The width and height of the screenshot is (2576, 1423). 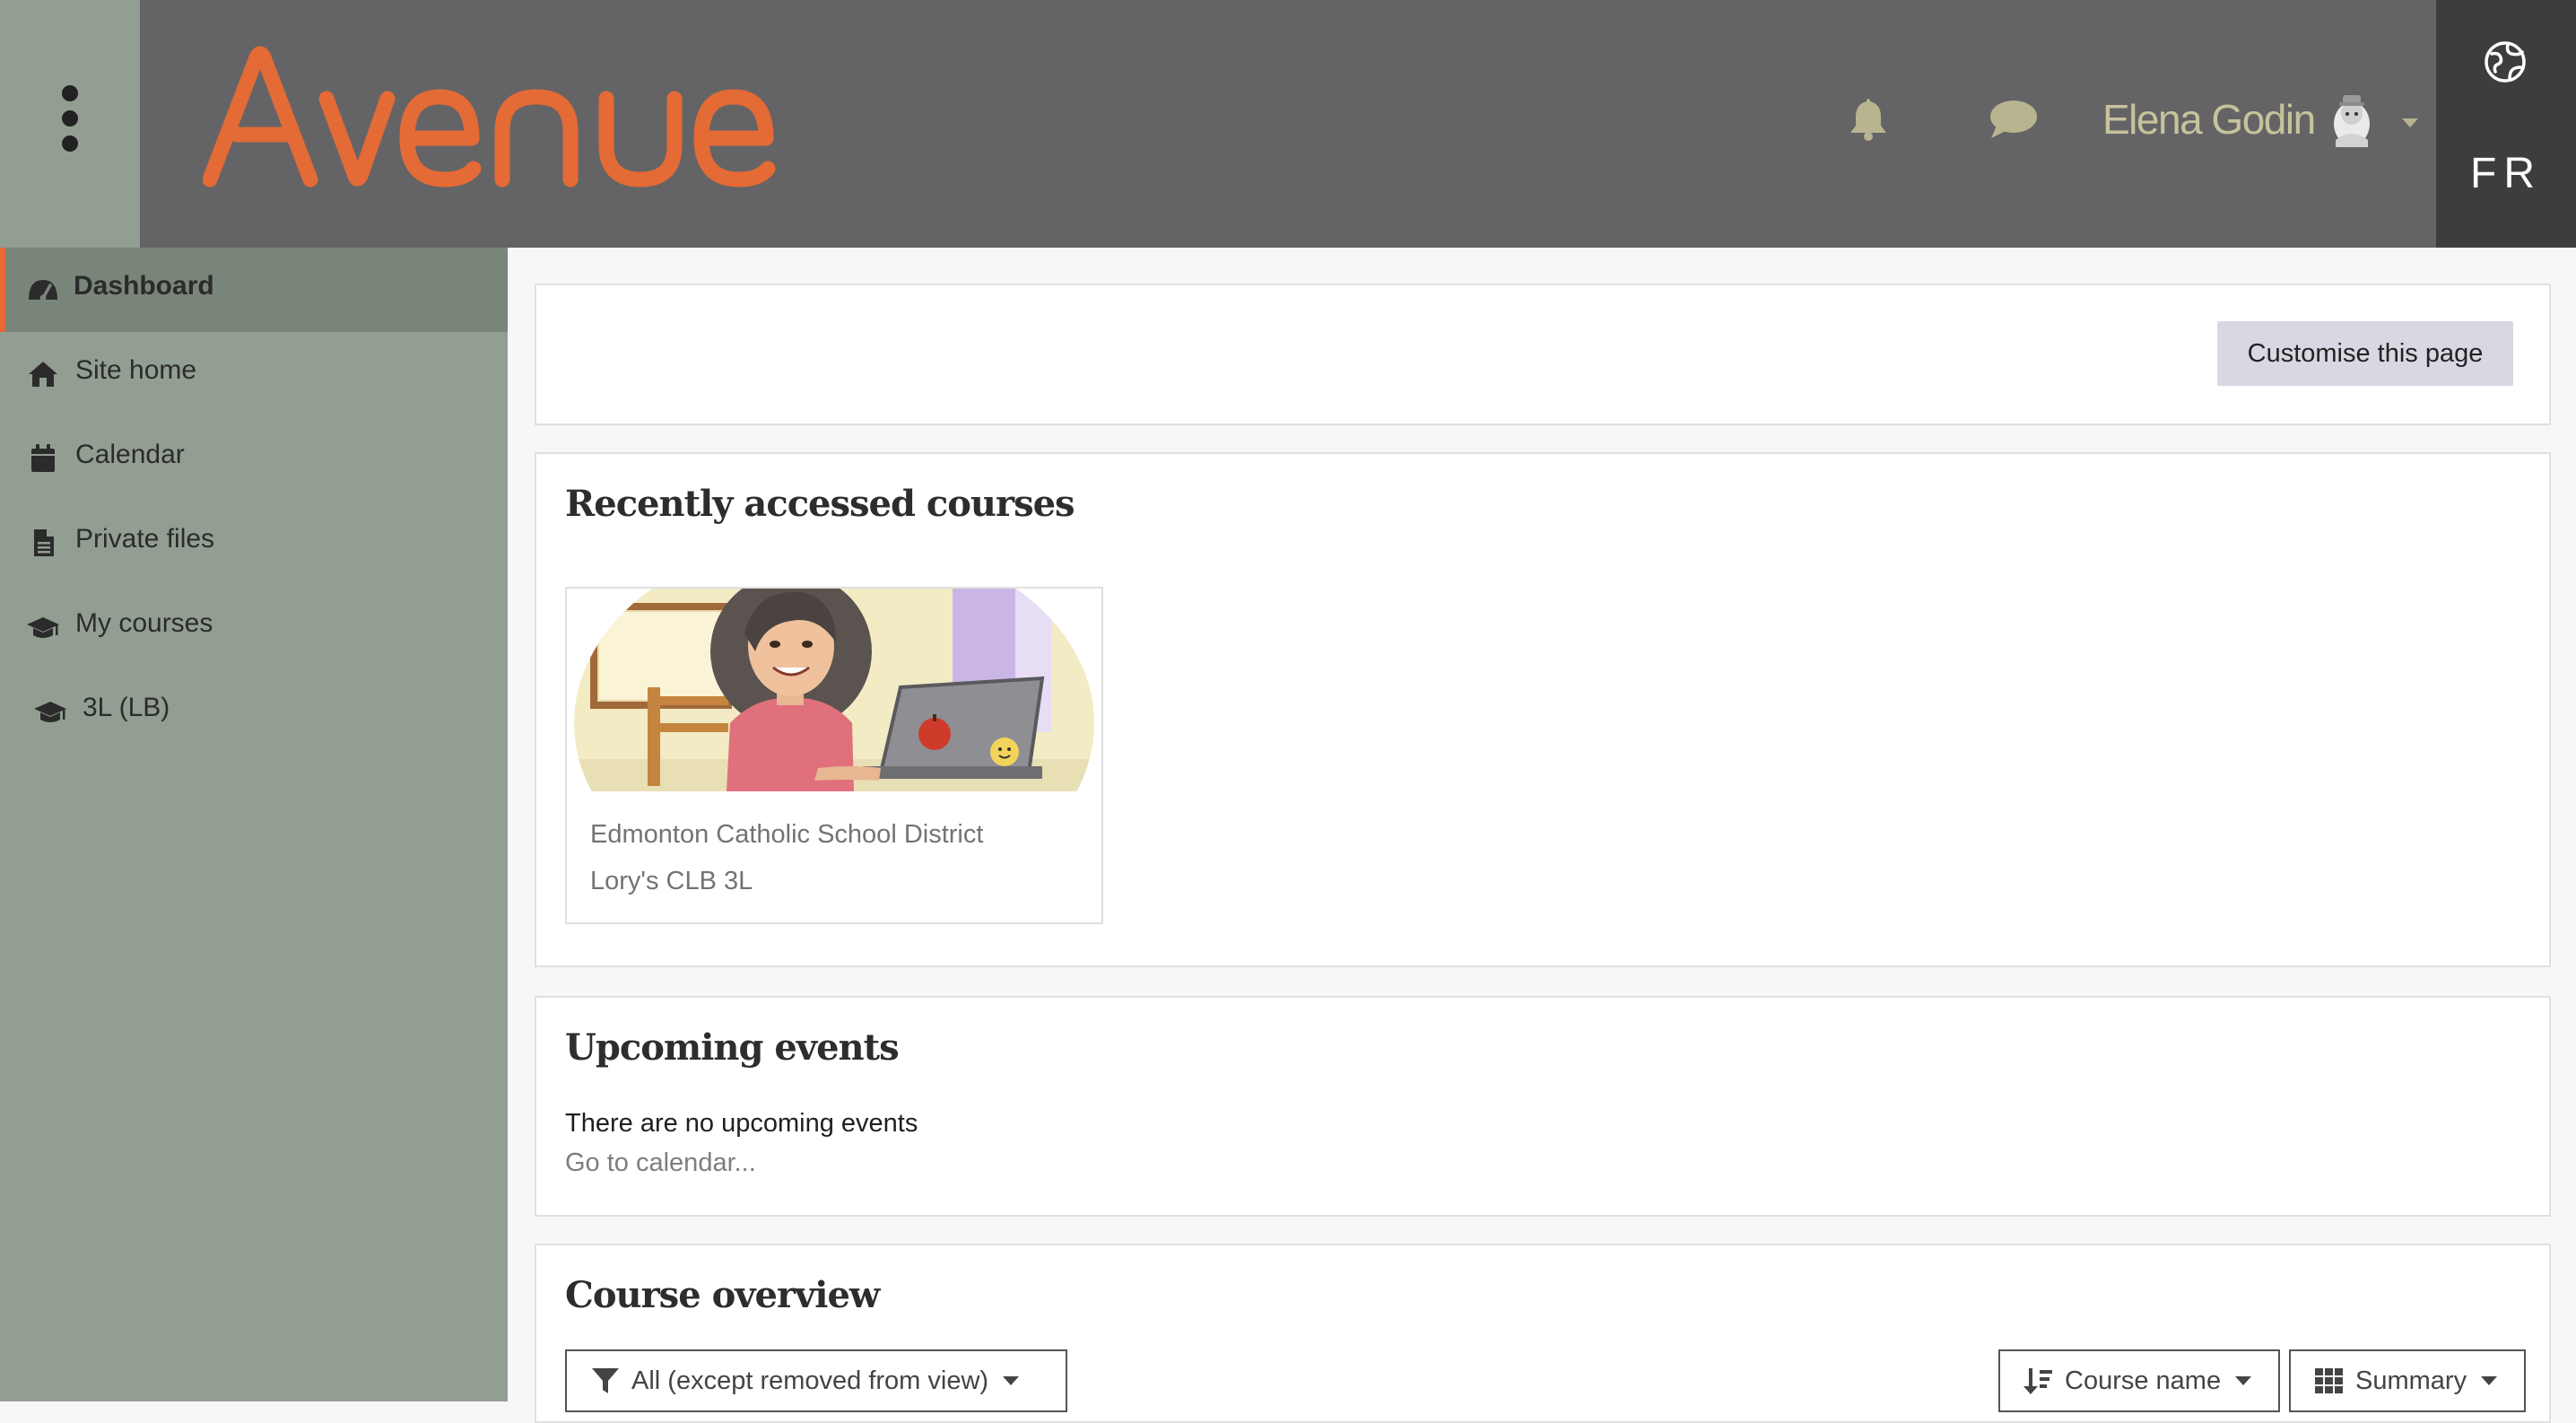 I want to click on user-avatar, so click(x=2352, y=122).